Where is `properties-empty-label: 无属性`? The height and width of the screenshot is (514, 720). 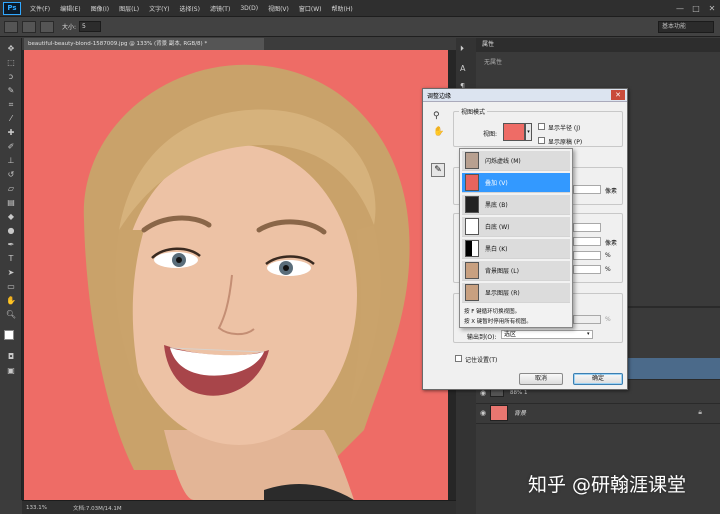 properties-empty-label: 无属性 is located at coordinates (493, 62).